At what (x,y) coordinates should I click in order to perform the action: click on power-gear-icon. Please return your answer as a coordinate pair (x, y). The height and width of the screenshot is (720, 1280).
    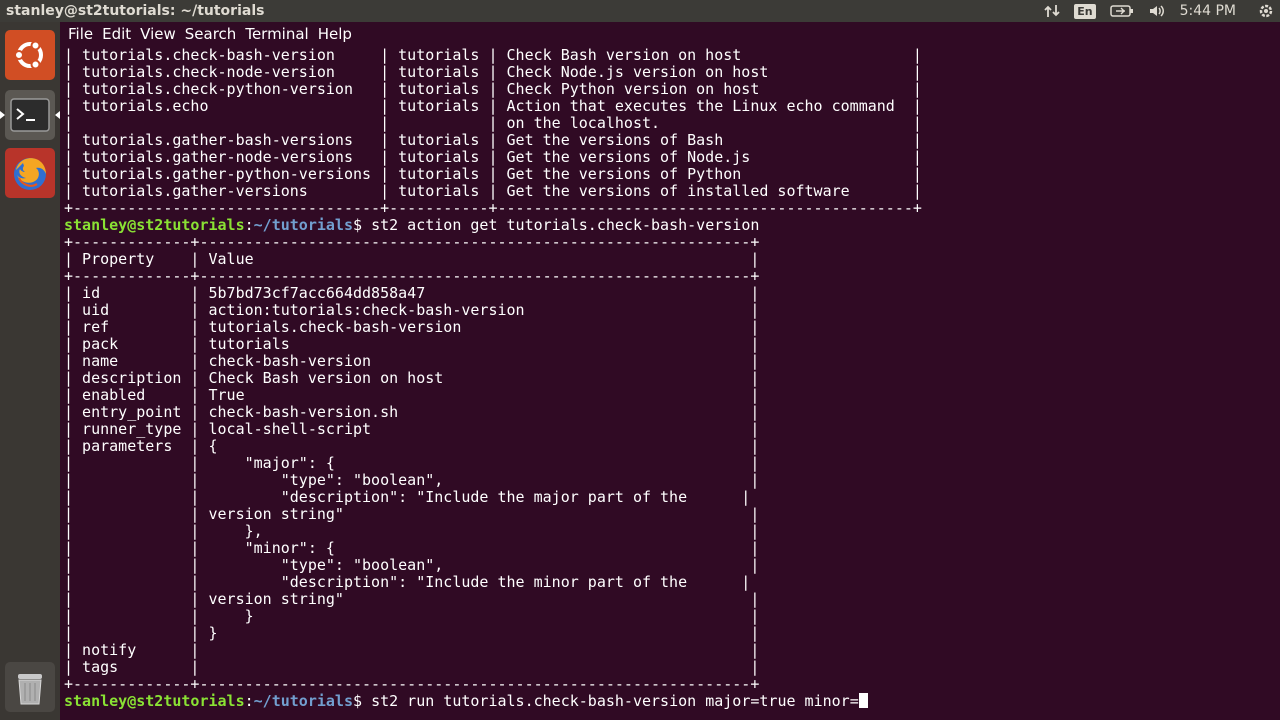
    Looking at the image, I should click on (1266, 11).